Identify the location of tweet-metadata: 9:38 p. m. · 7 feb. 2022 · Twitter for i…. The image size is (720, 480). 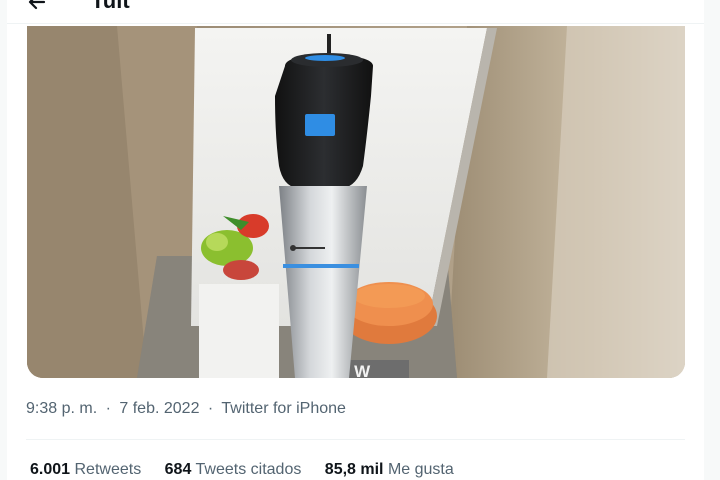
(186, 409).